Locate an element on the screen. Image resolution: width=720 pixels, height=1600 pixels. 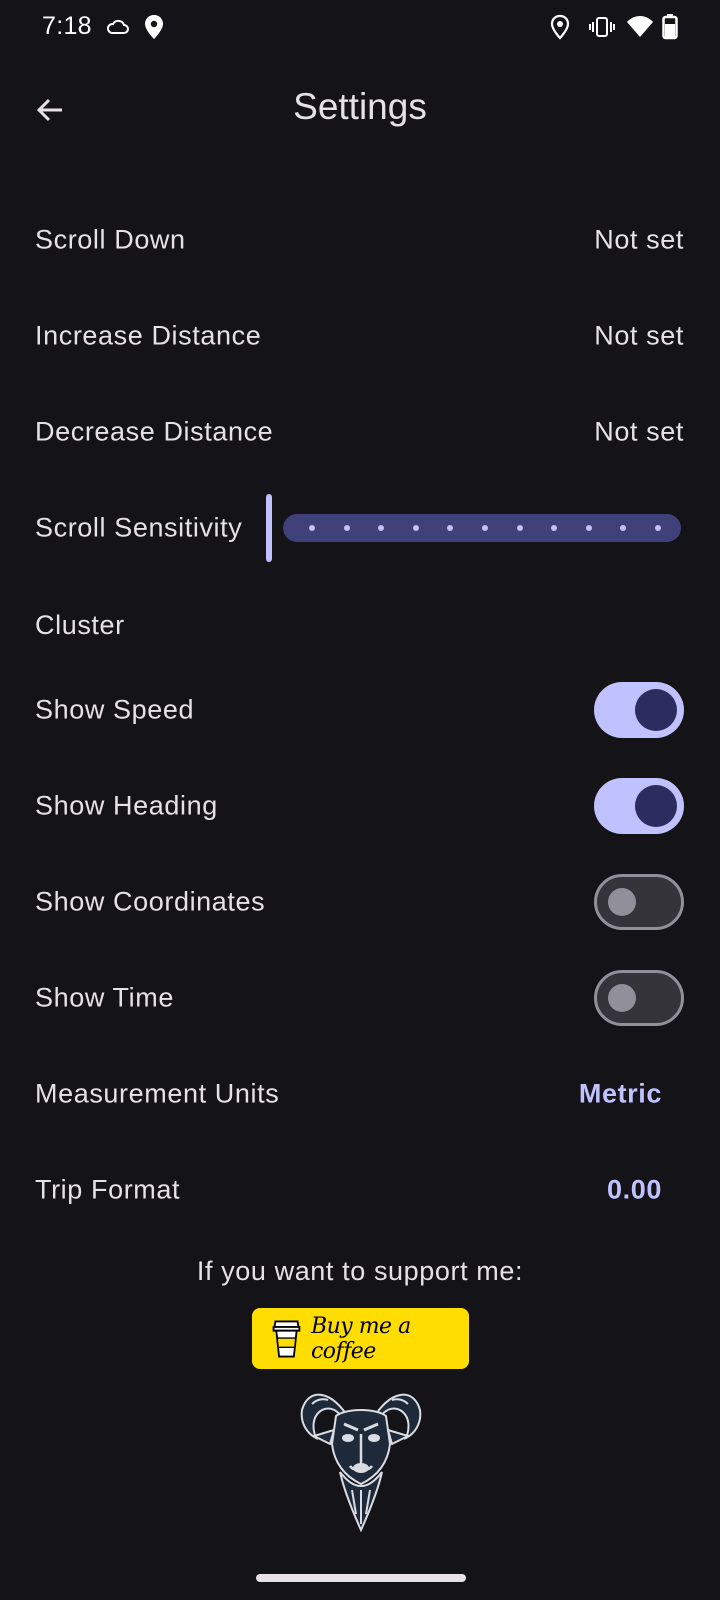
page-title: Settings is located at coordinates (360, 106).